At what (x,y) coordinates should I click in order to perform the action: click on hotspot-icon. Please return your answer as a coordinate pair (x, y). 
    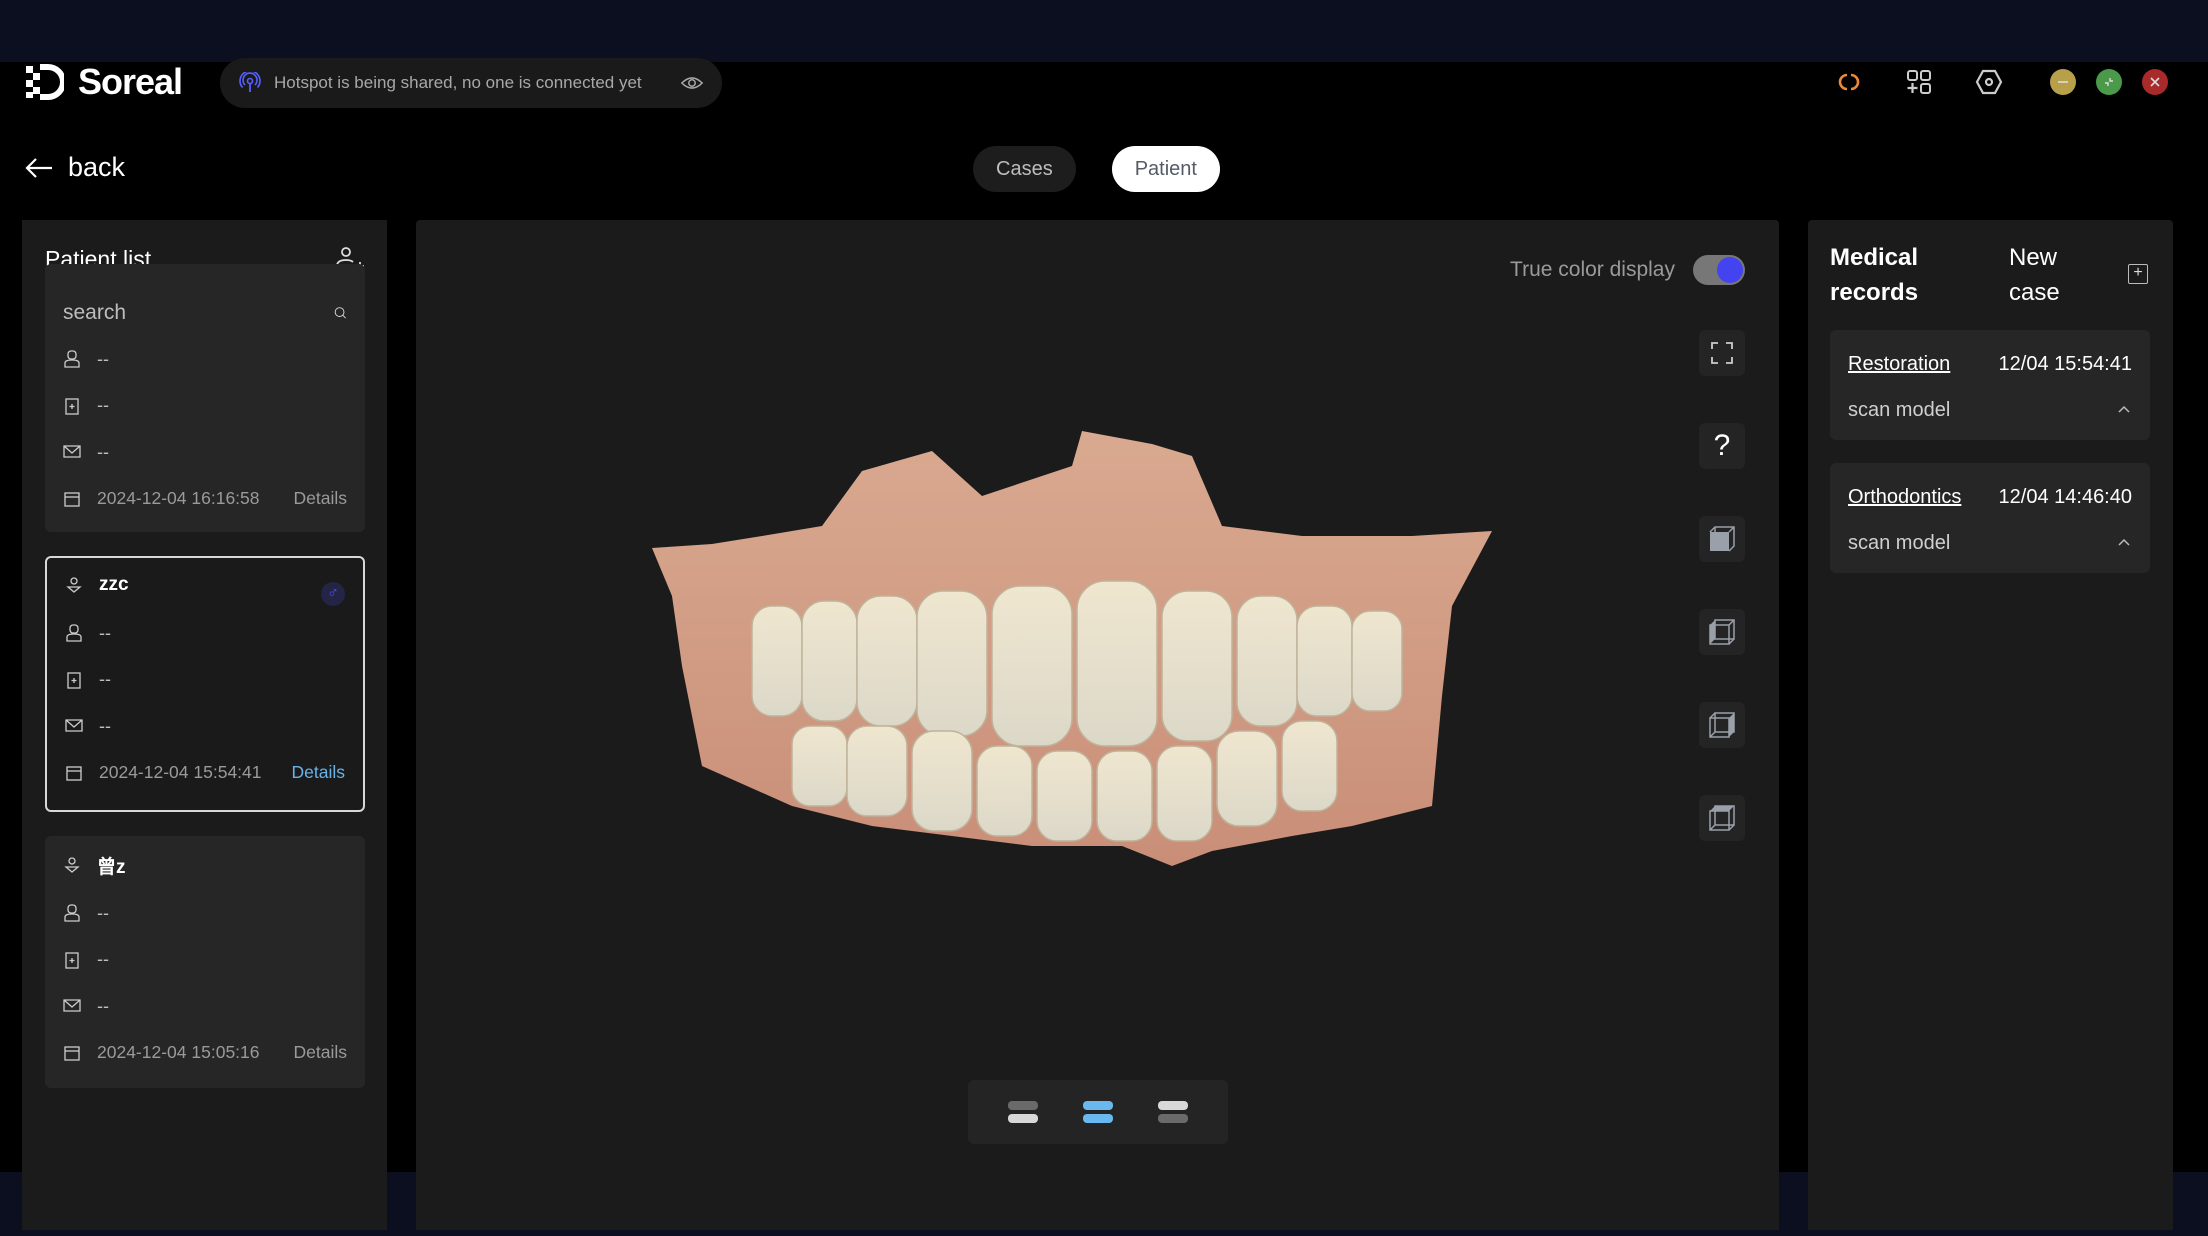
    Looking at the image, I should click on (250, 83).